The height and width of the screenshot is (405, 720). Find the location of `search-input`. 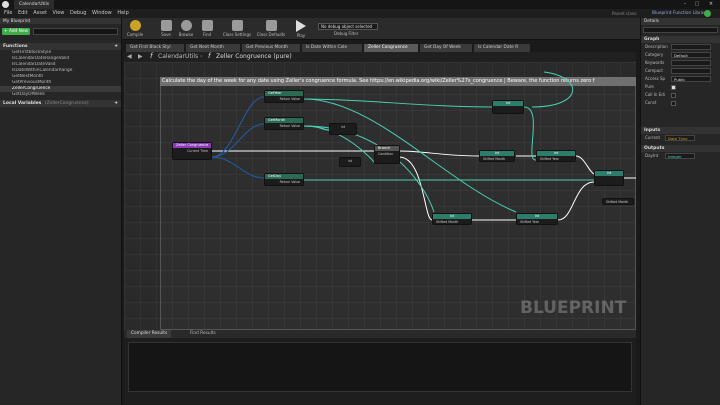

search-input is located at coordinates (75, 31).